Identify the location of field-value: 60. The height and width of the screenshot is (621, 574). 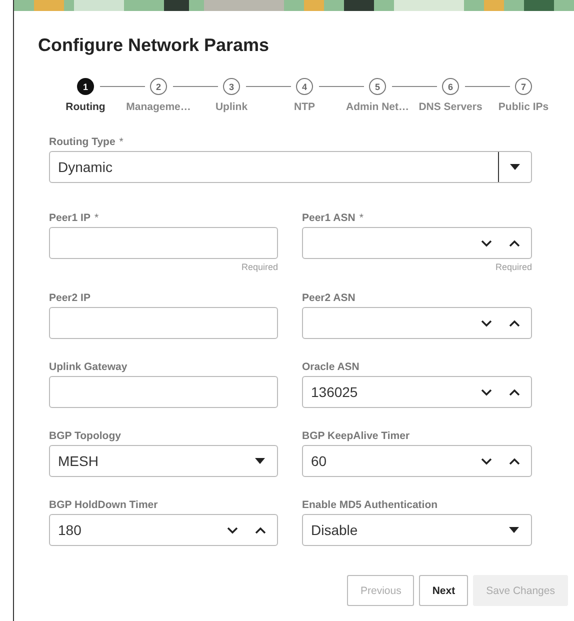
(319, 461).